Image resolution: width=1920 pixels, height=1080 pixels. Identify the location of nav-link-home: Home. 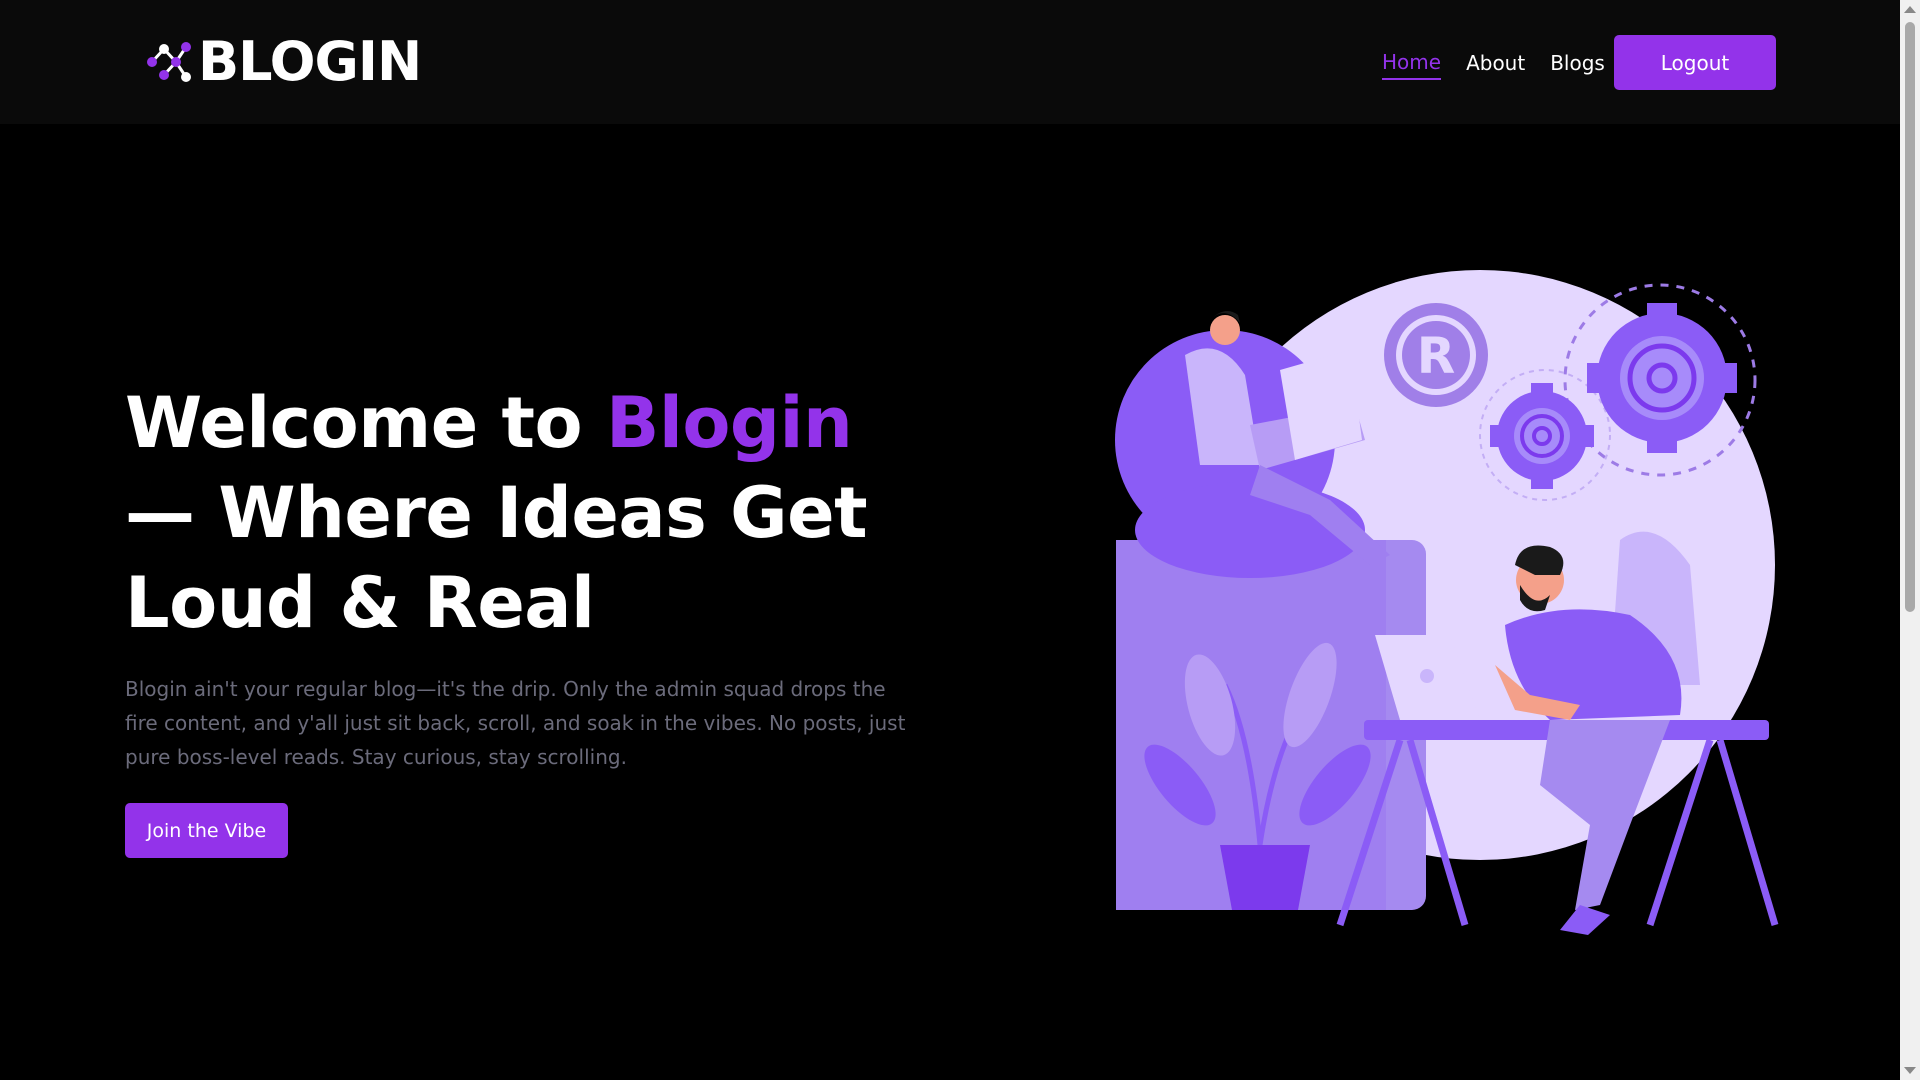
(1412, 65).